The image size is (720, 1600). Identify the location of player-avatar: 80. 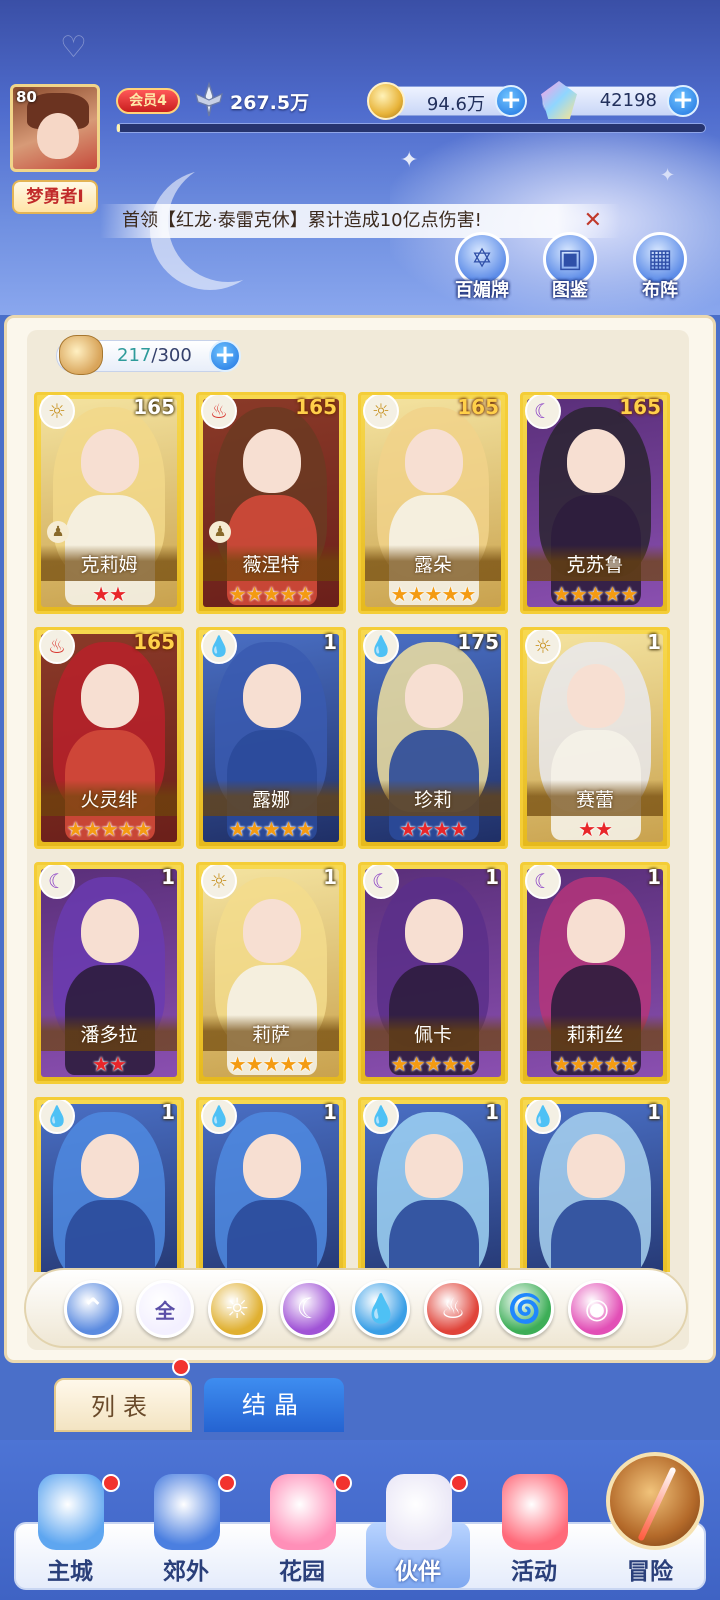
(55, 128).